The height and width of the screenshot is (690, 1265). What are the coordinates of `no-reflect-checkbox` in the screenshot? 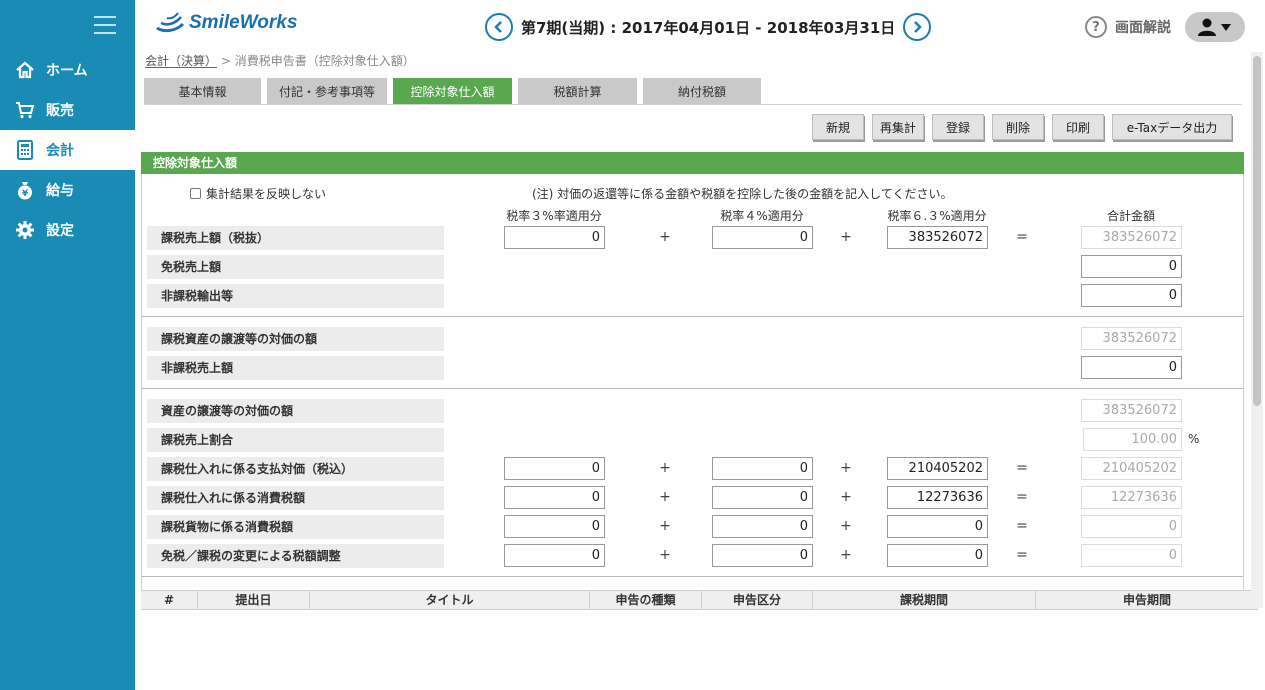 It's located at (195, 193).